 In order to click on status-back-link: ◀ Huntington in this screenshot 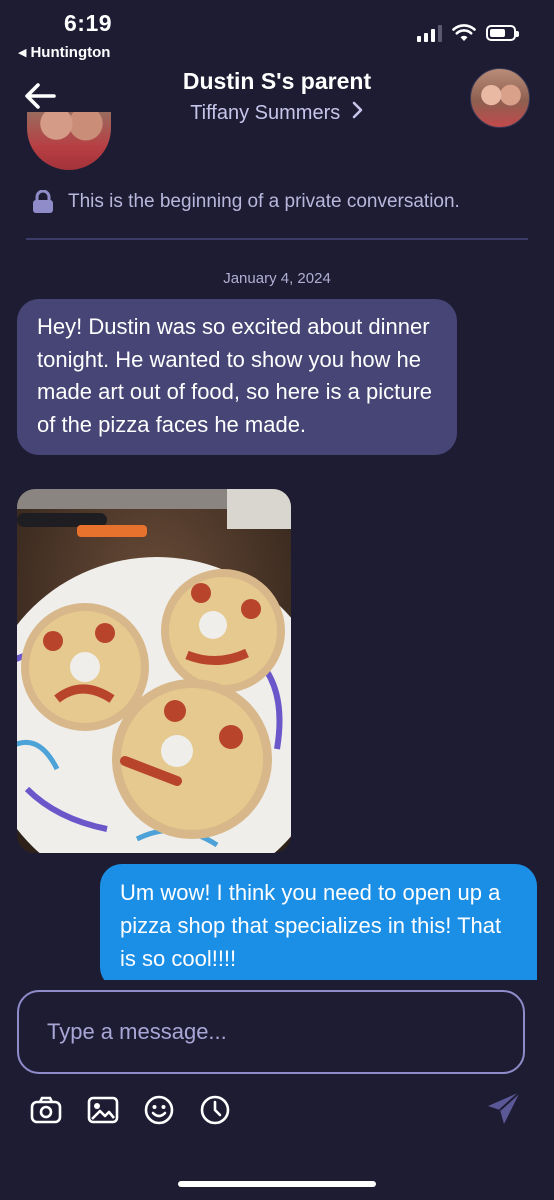, I will do `click(64, 52)`.